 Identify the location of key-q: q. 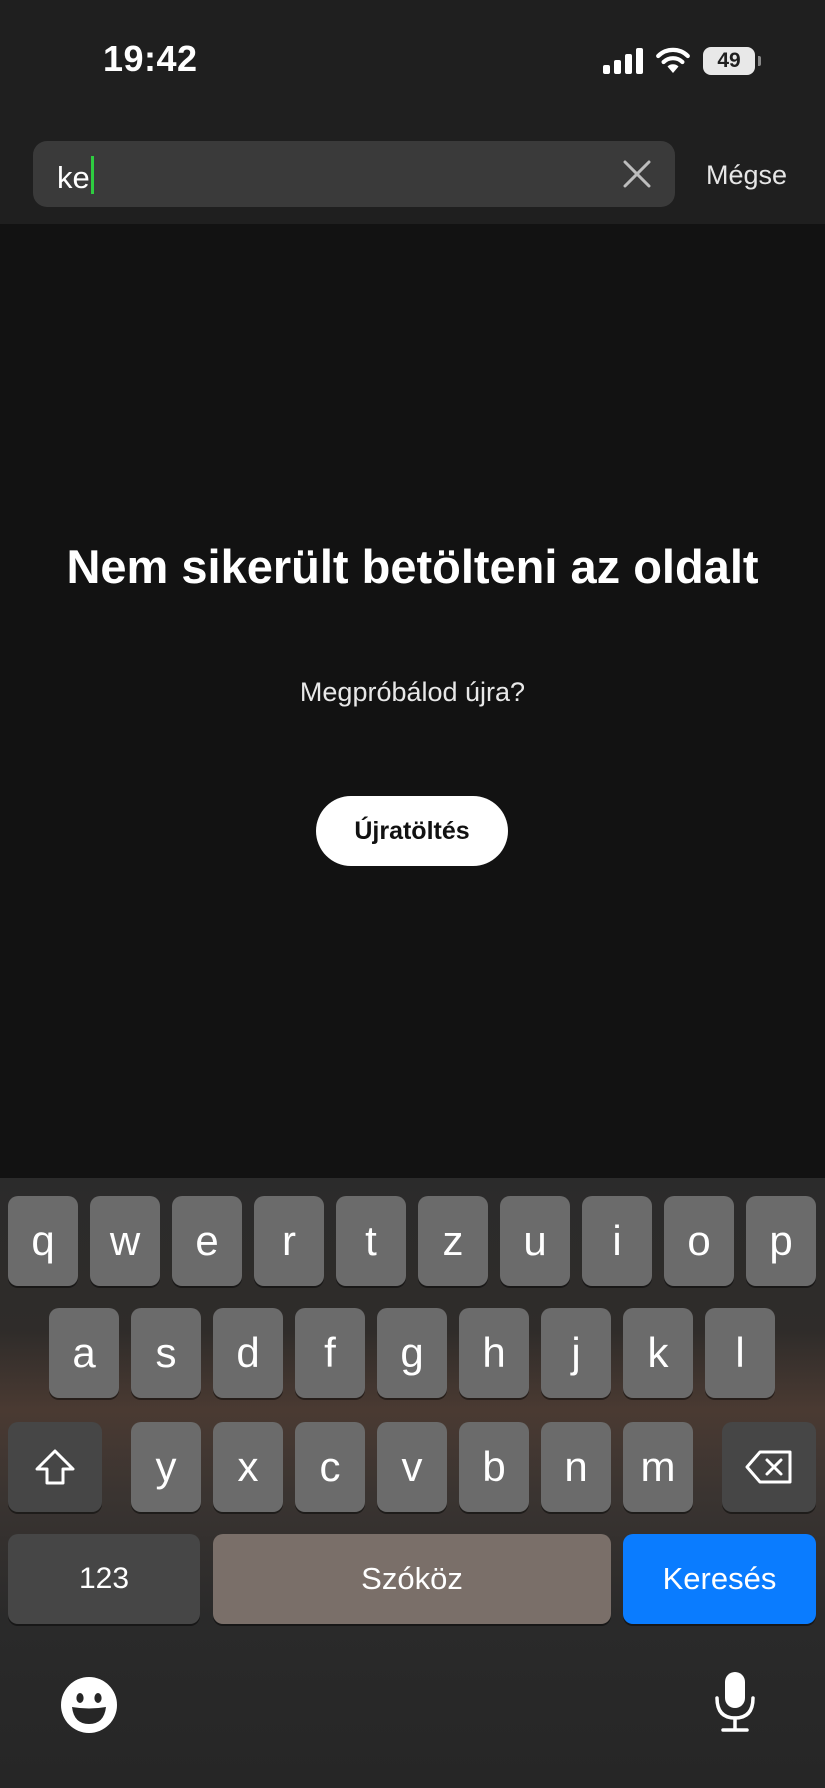
(43, 1241).